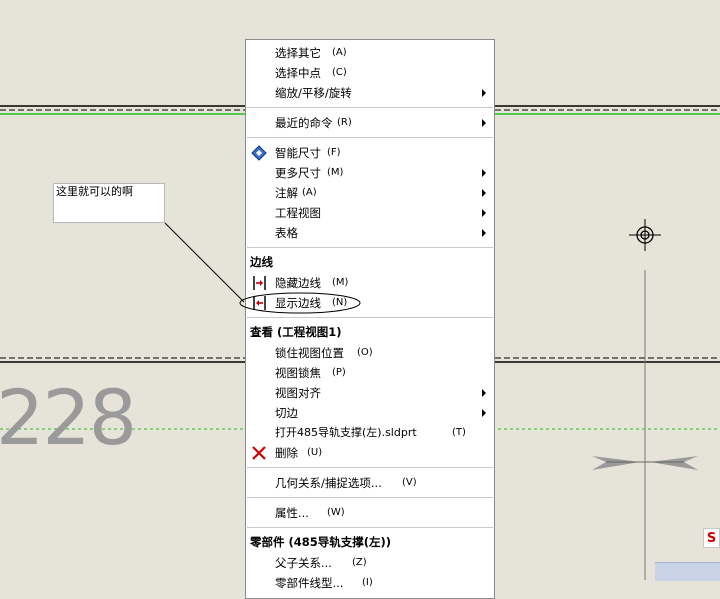 The width and height of the screenshot is (720, 599). Describe the element at coordinates (336, 512) in the screenshot. I see `menu-item-hotkey: (W)` at that location.